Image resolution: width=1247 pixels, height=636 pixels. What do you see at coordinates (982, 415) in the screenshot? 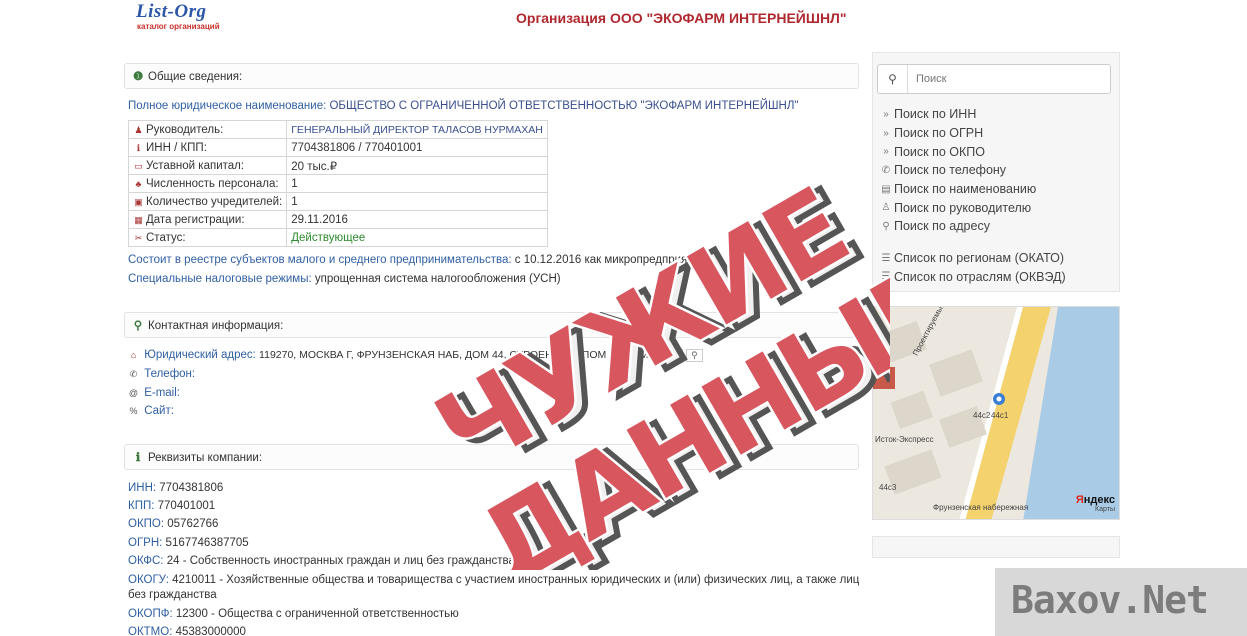
I see `map-building-label: 44с2` at bounding box center [982, 415].